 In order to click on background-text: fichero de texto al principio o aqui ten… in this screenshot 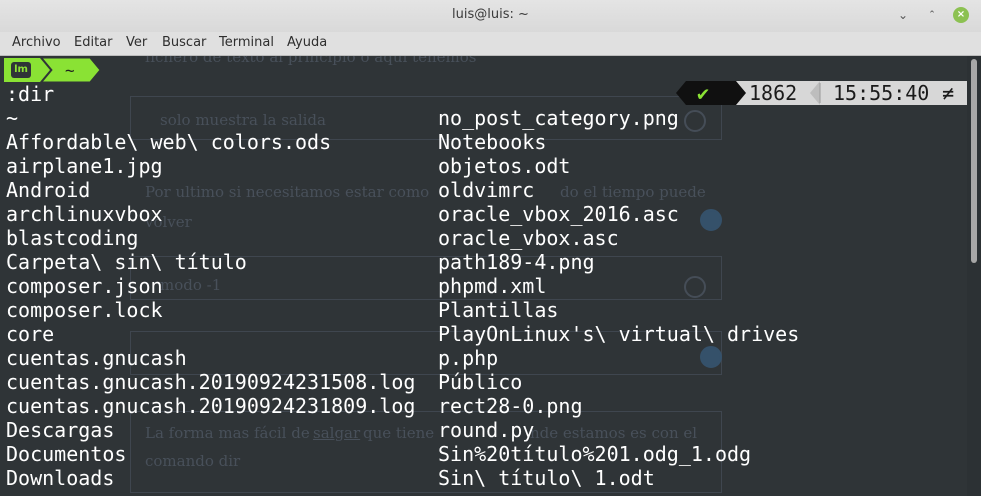, I will do `click(311, 61)`.